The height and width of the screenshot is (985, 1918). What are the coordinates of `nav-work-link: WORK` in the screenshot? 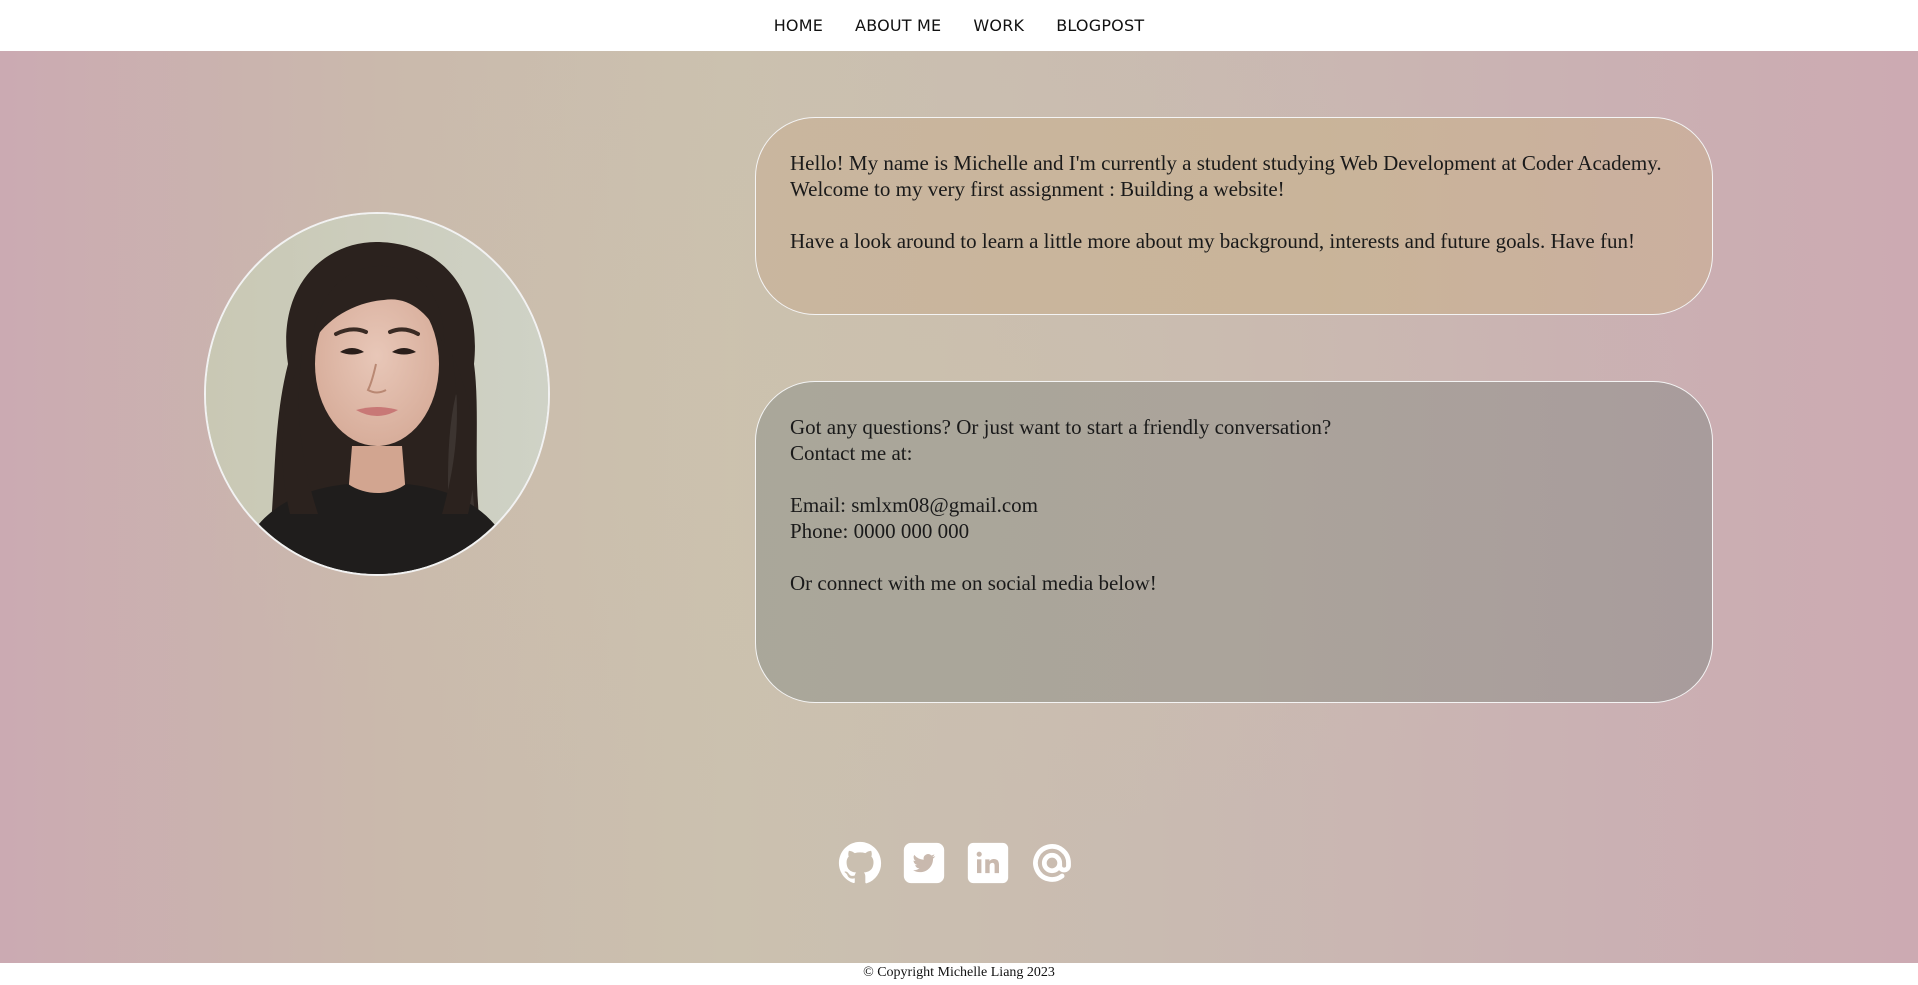 It's located at (998, 25).